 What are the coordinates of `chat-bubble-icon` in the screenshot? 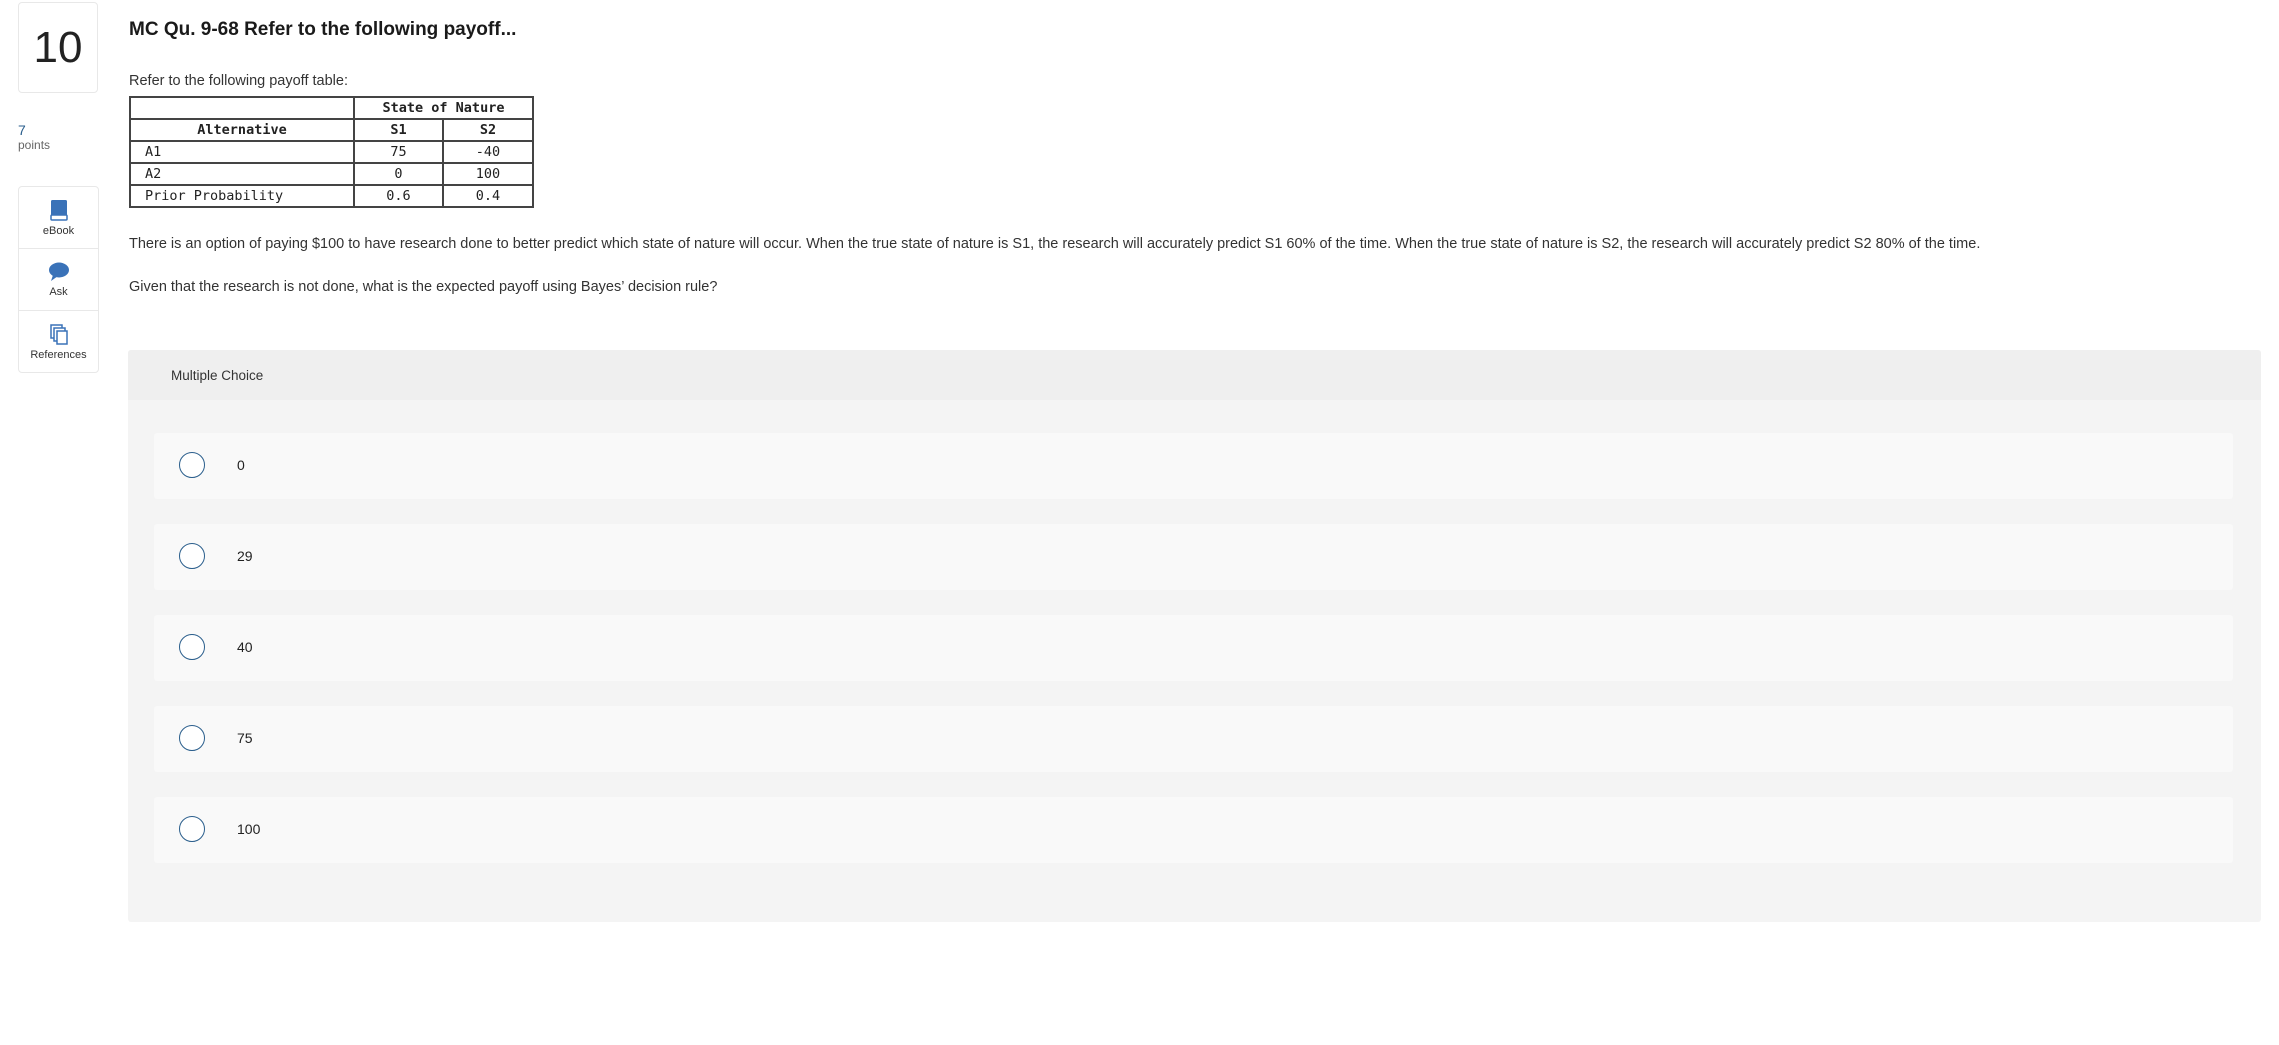 It's located at (59, 272).